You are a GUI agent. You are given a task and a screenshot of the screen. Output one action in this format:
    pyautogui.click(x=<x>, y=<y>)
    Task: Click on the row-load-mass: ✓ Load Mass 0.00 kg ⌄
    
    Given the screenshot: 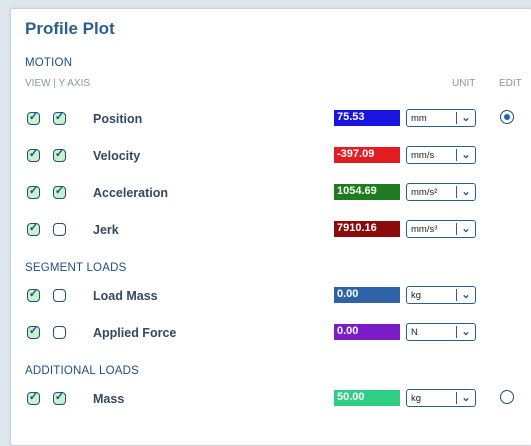 What is the action you would take?
    pyautogui.click(x=271, y=297)
    